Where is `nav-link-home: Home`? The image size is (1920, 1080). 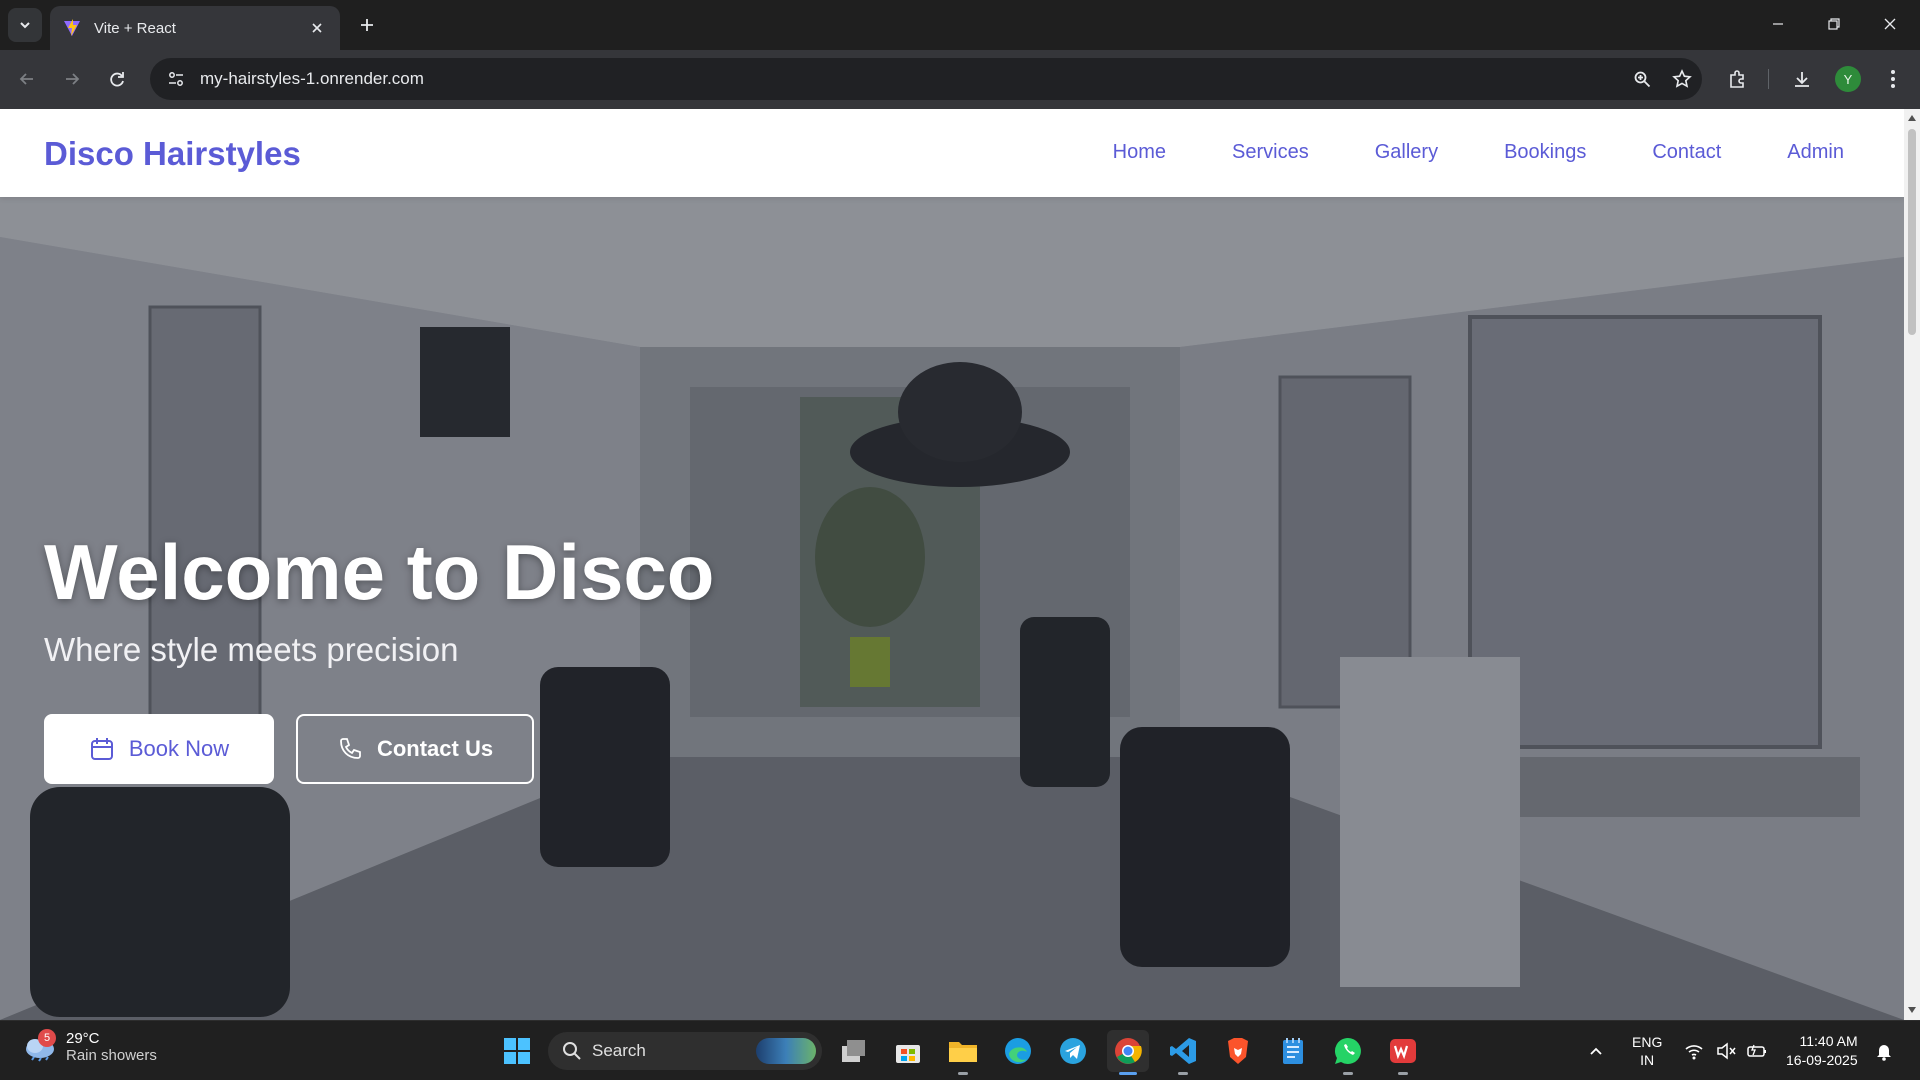 nav-link-home: Home is located at coordinates (1139, 152).